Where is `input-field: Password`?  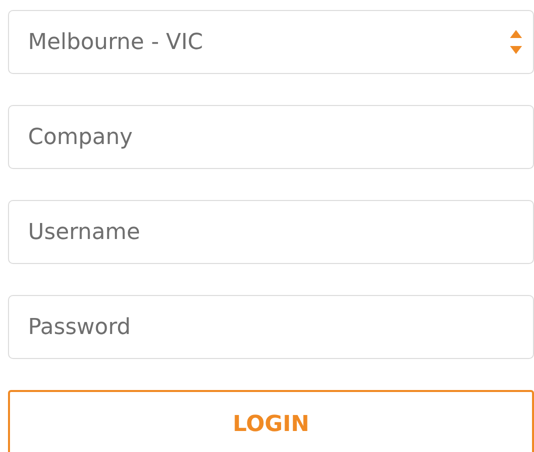
input-field: Password is located at coordinates (271, 327).